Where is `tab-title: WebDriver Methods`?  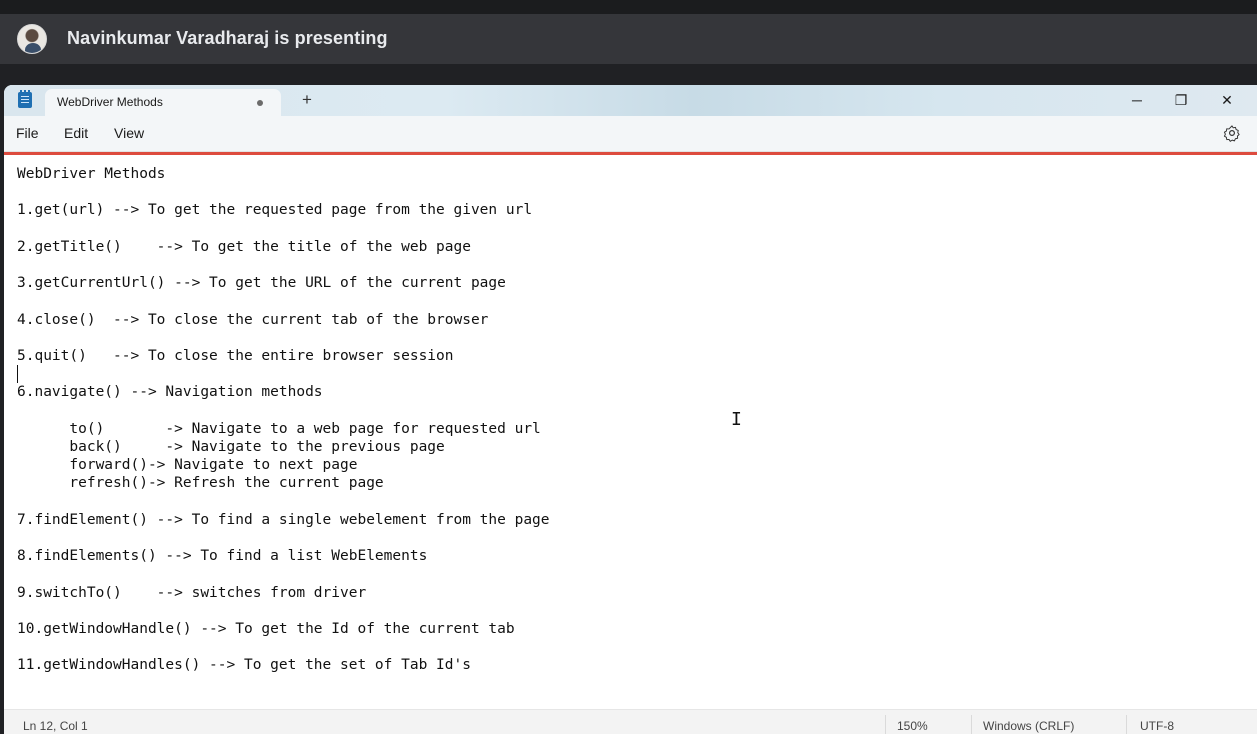
tab-title: WebDriver Methods is located at coordinates (110, 102).